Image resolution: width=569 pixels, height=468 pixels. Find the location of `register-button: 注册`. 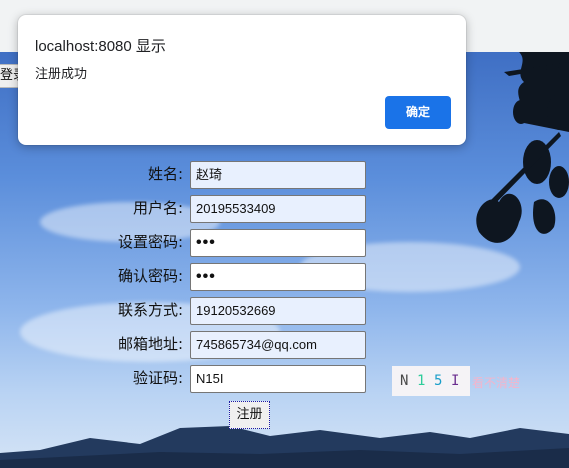

register-button: 注册 is located at coordinates (249, 415).